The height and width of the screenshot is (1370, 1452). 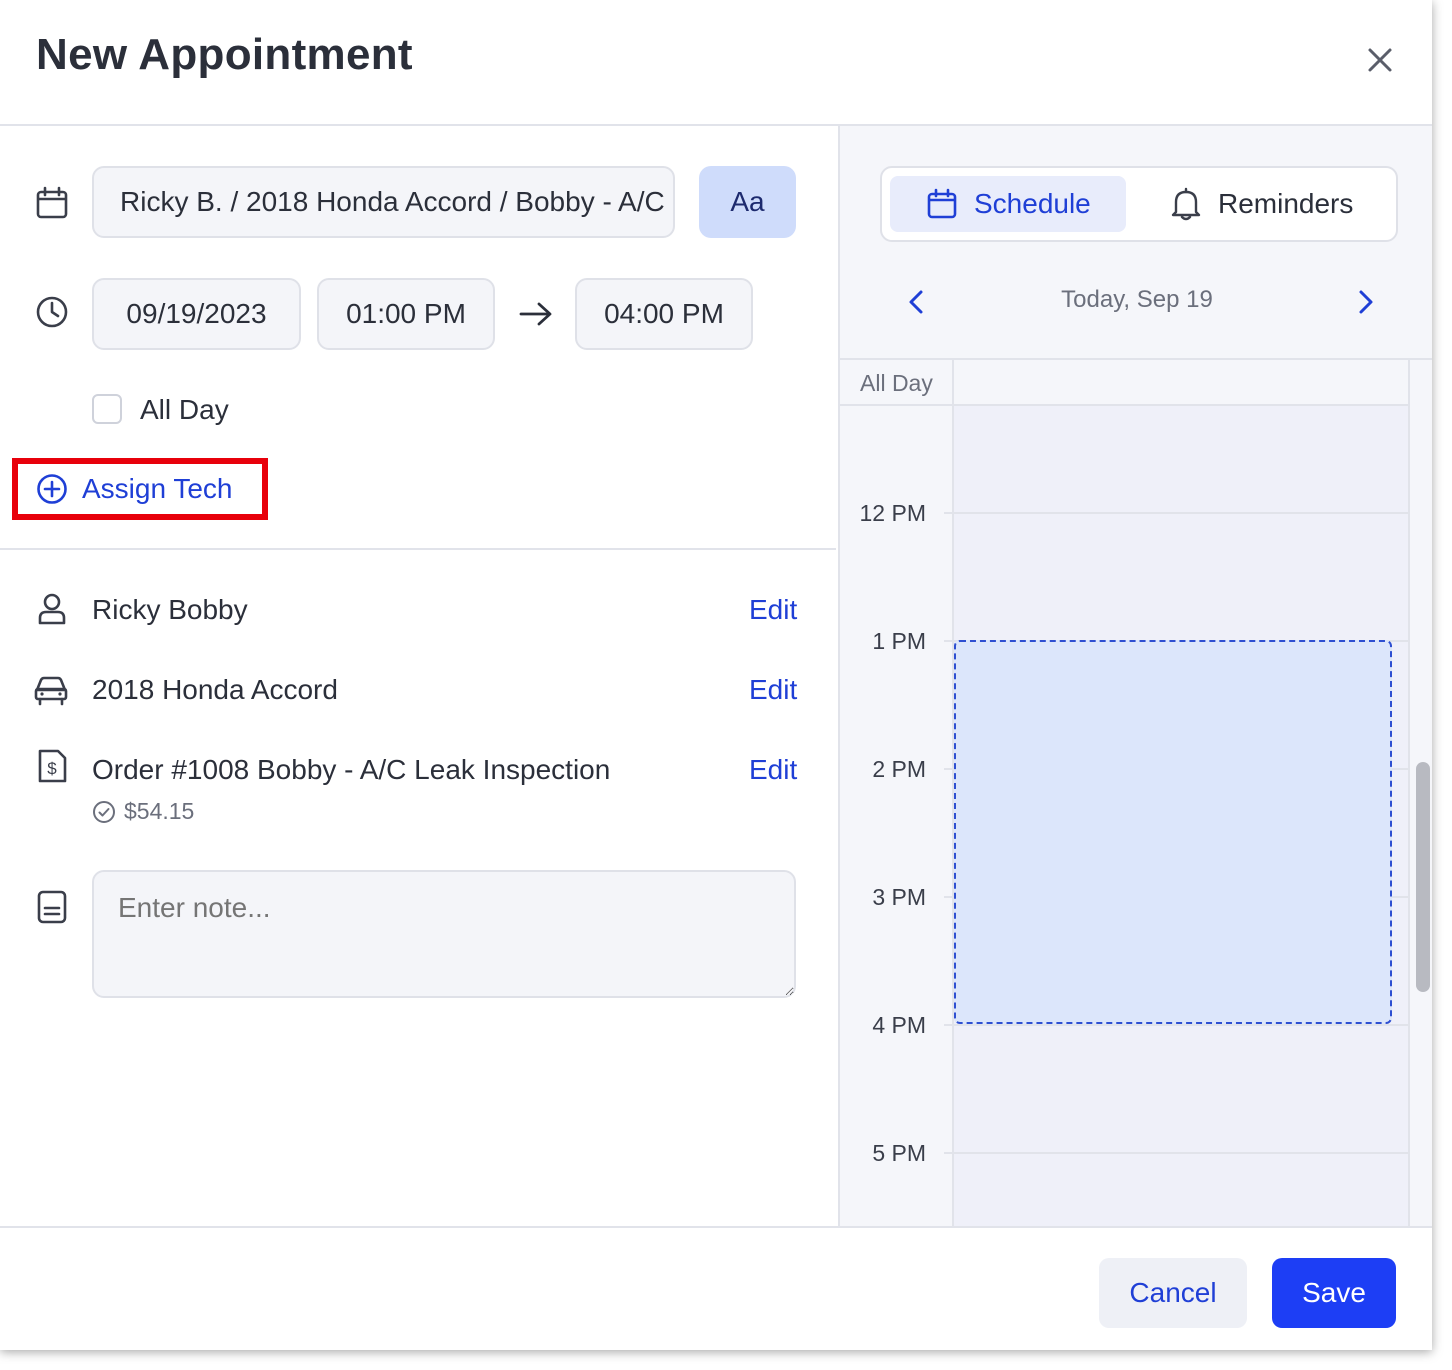 I want to click on calendar-tabs: Schedule Reminders, so click(x=1139, y=204).